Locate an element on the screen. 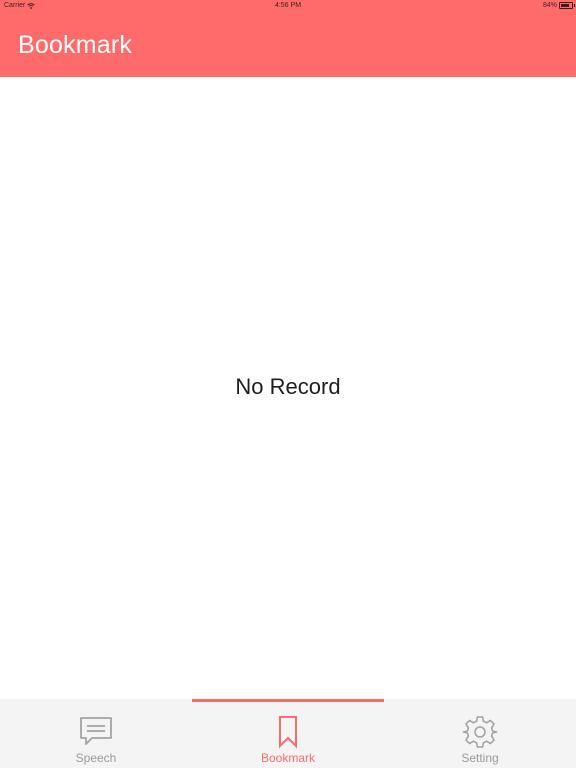 The width and height of the screenshot is (576, 768). battery-indicator: 84% is located at coordinates (558, 5).